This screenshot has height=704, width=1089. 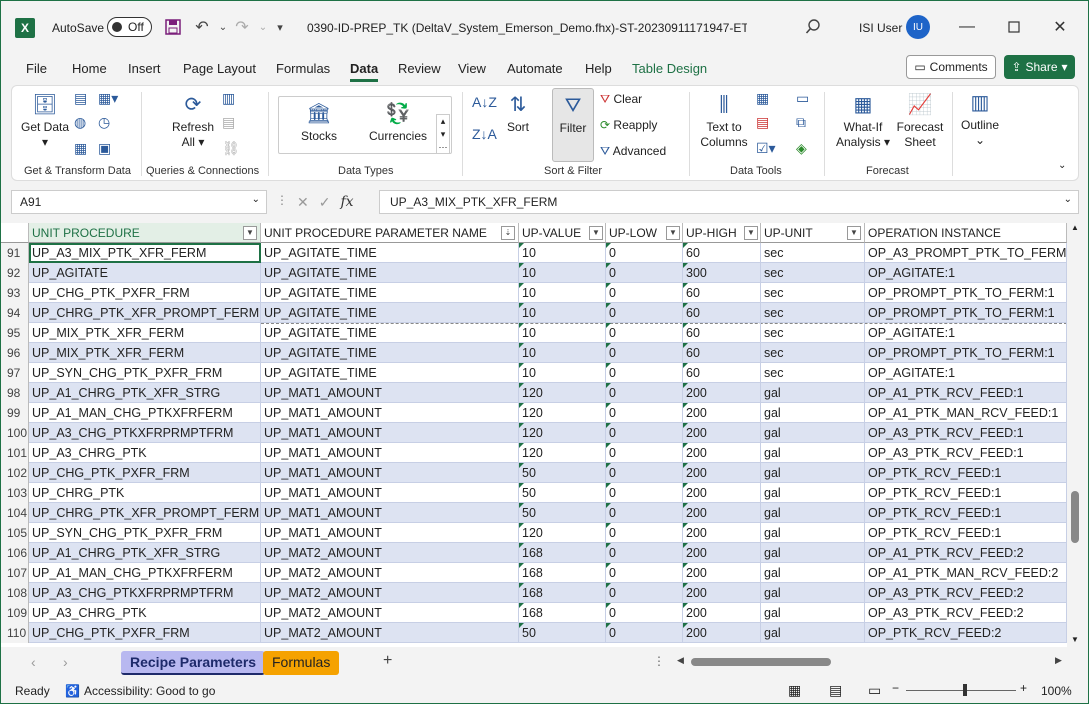 I want to click on column-header: OPERATION INSTANCE, so click(x=966, y=233).